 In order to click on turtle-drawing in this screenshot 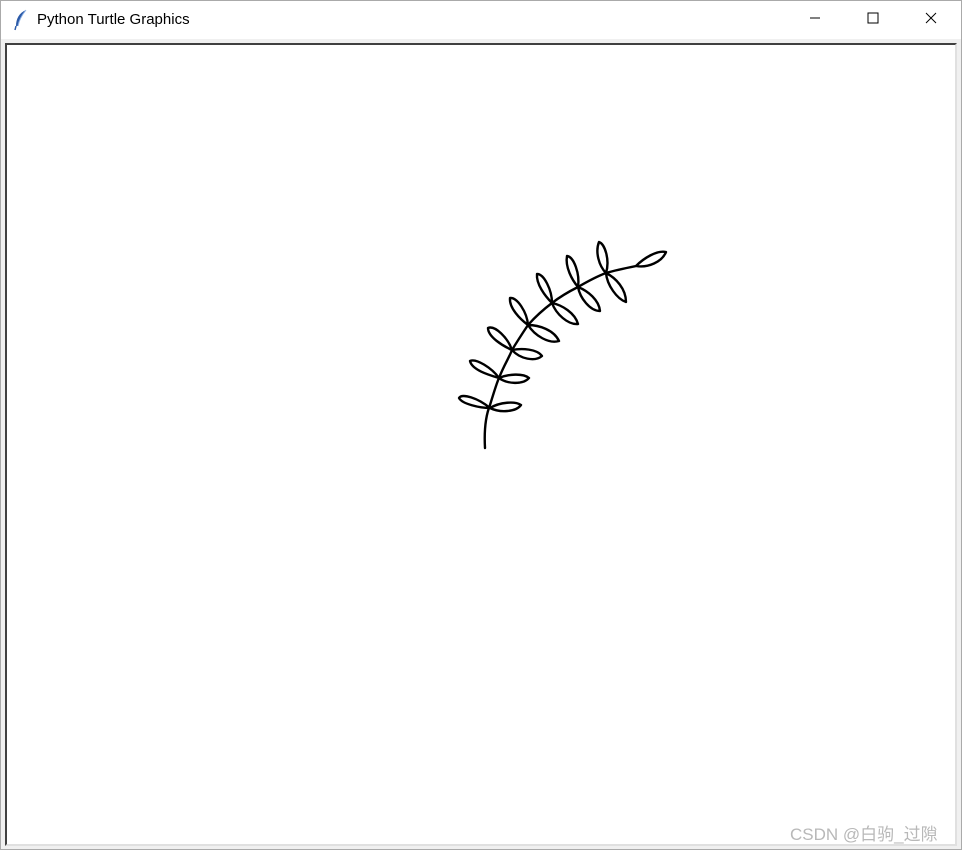, I will do `click(562, 345)`.